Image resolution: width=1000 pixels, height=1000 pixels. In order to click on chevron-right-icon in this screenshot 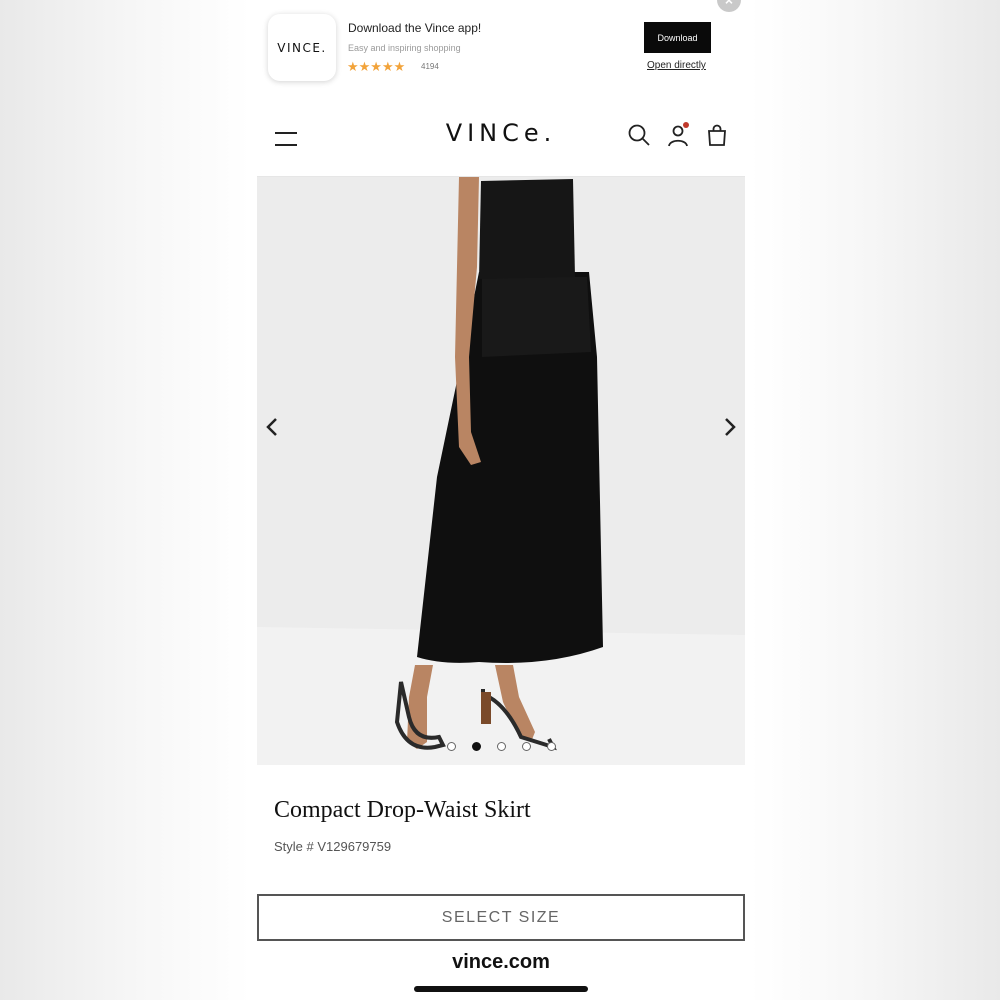, I will do `click(729, 427)`.